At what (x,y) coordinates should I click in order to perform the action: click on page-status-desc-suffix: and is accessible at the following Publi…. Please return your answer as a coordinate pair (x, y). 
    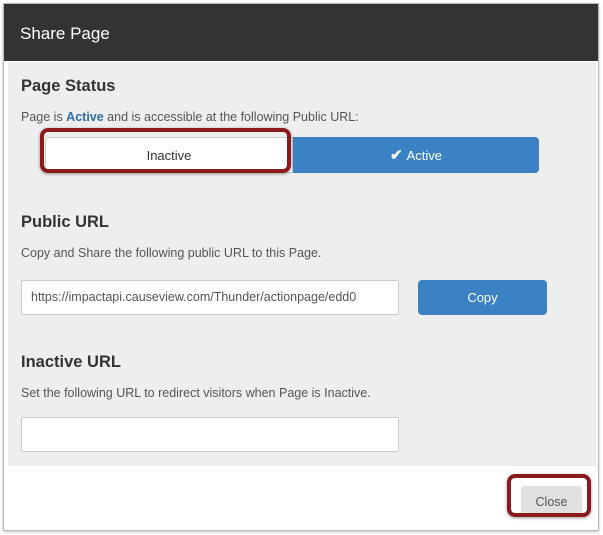
    Looking at the image, I should click on (231, 117).